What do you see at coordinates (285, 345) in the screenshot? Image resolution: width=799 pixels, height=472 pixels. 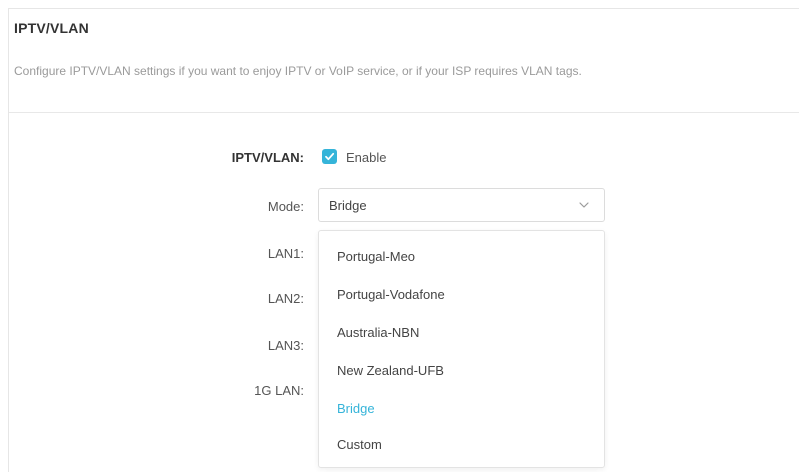 I see `lan3-label: LAN3:` at bounding box center [285, 345].